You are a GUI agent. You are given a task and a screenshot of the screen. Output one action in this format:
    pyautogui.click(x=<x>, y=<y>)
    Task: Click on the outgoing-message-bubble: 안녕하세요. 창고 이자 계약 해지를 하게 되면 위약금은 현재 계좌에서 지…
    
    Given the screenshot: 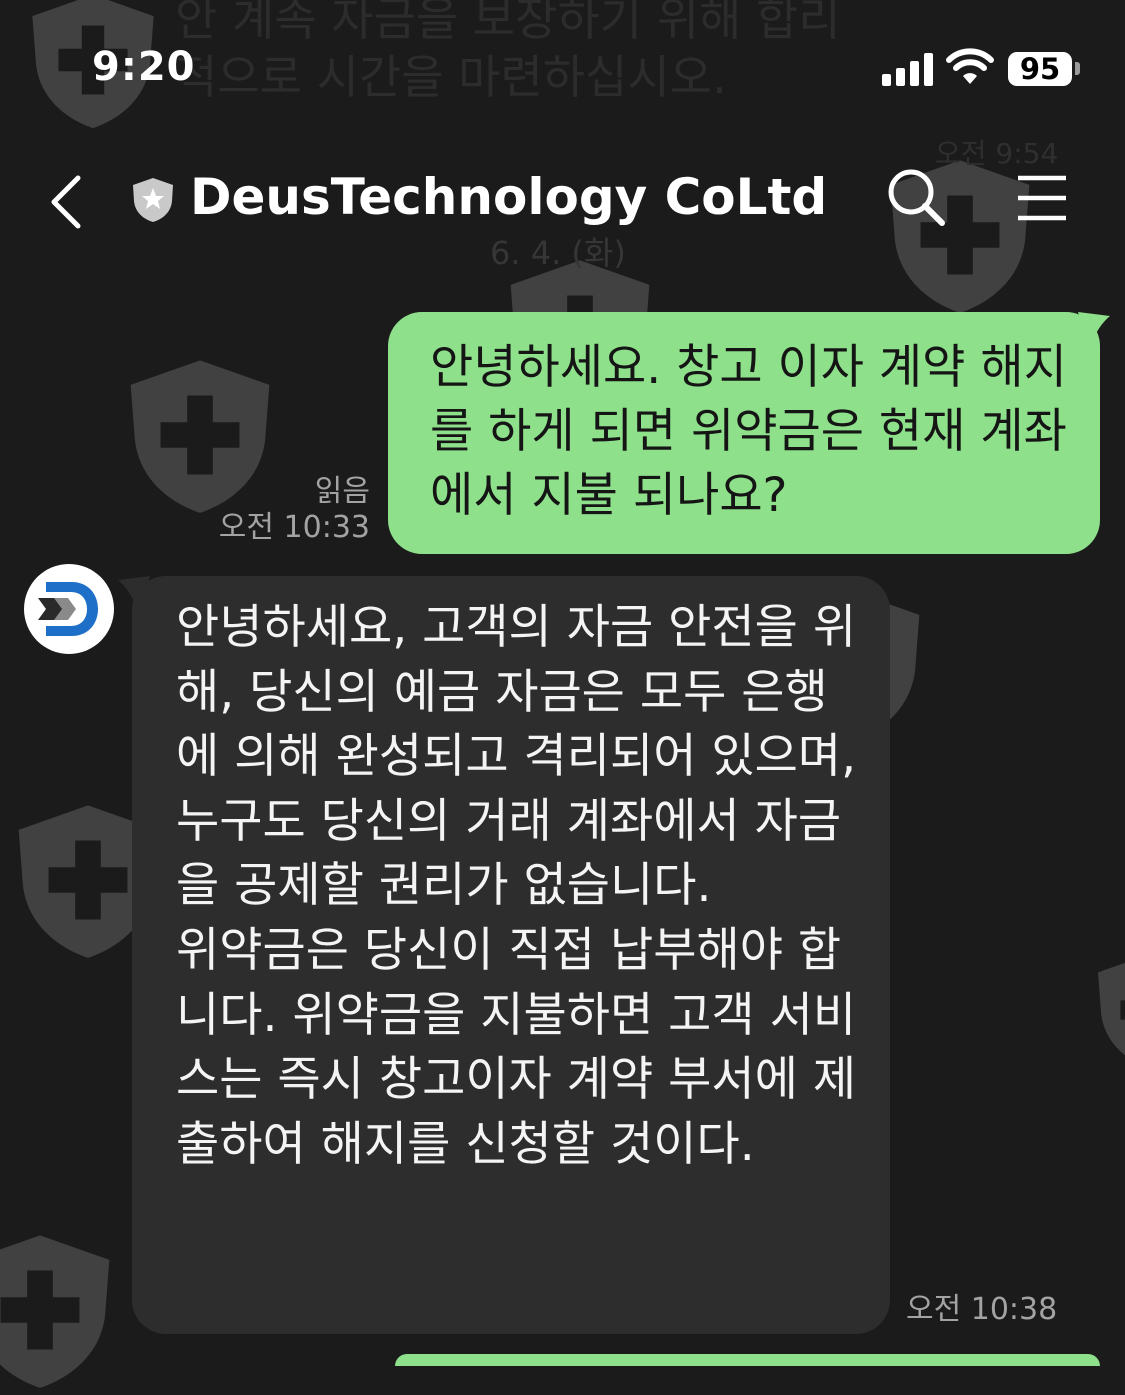 What is the action you would take?
    pyautogui.click(x=744, y=433)
    